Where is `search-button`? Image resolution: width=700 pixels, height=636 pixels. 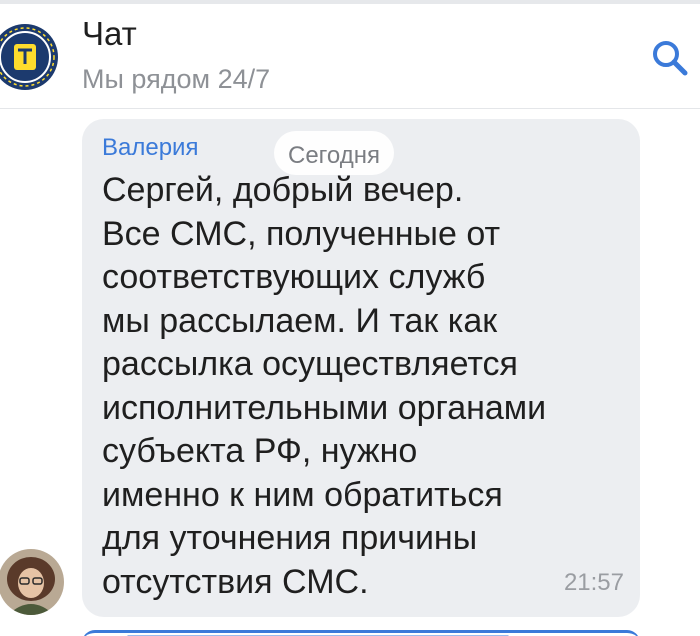
search-button is located at coordinates (670, 58).